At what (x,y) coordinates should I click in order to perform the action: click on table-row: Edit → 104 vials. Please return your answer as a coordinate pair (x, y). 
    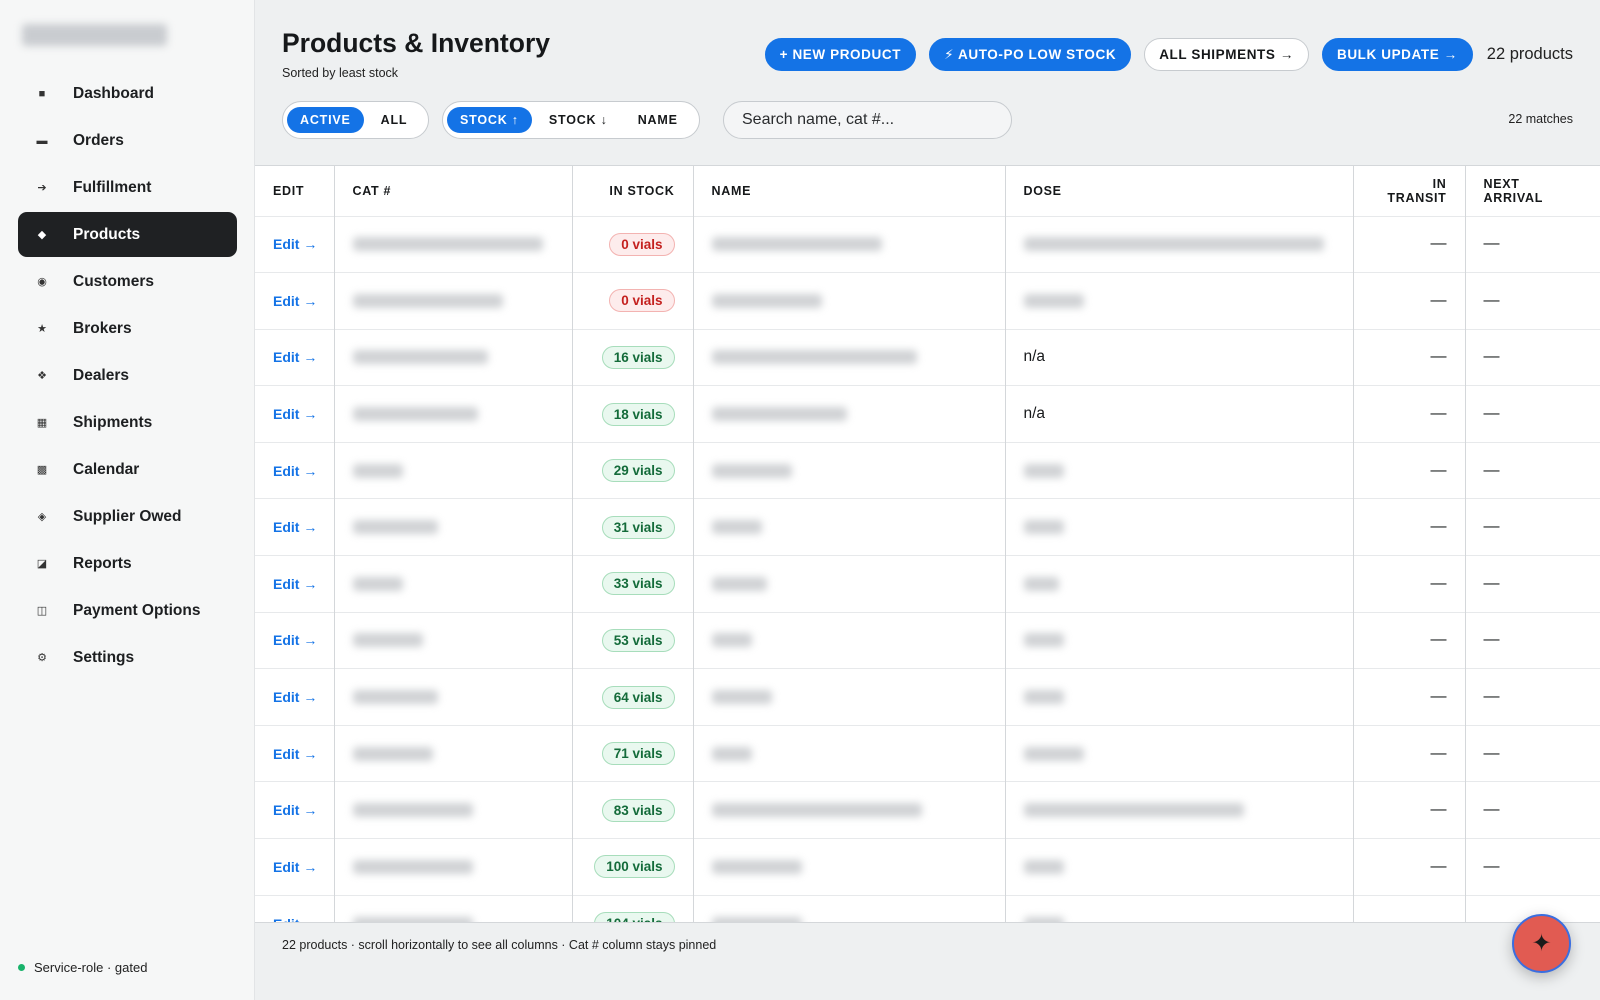
    Looking at the image, I should click on (927, 908).